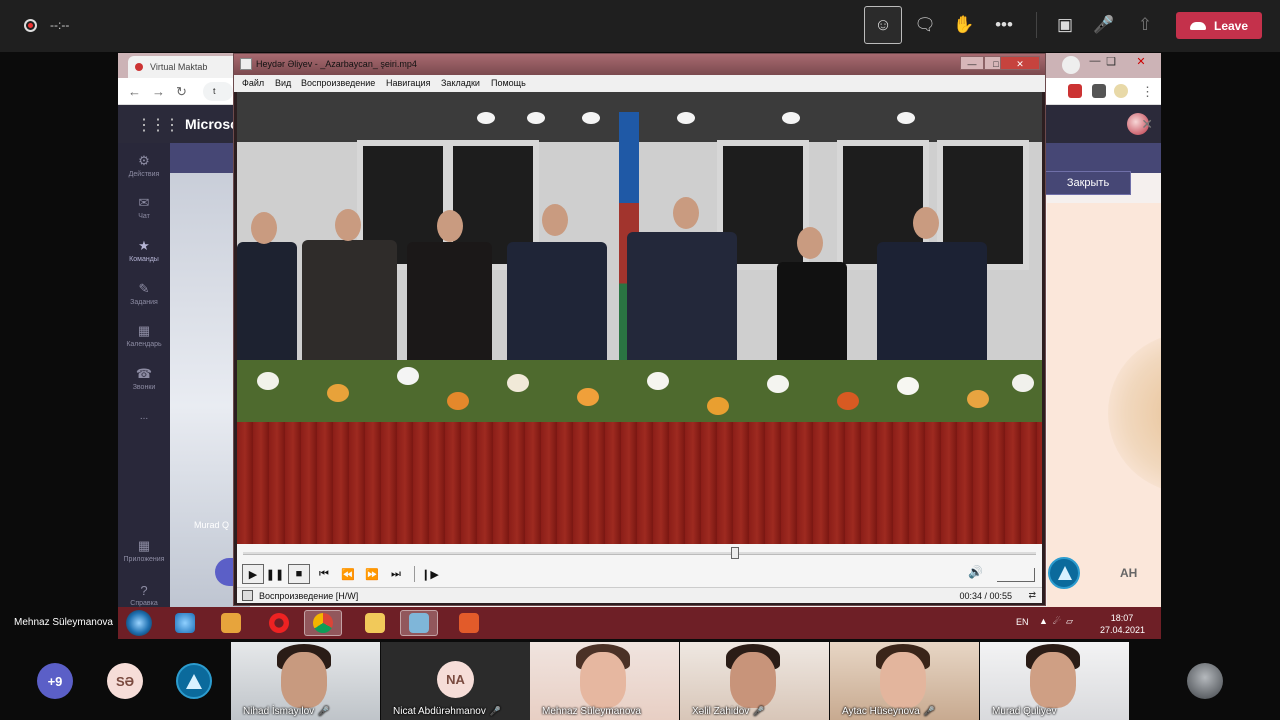 Image resolution: width=1280 pixels, height=720 pixels. I want to click on rail-item-apps: ▦ Приложения, so click(144, 550).